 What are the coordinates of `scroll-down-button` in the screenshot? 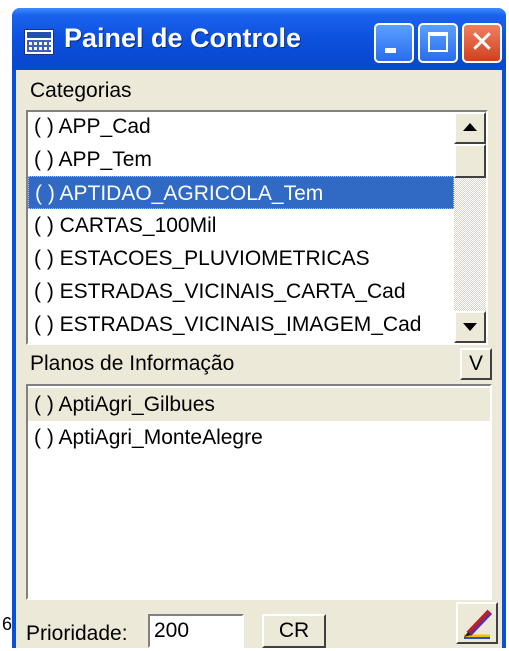 It's located at (470, 327).